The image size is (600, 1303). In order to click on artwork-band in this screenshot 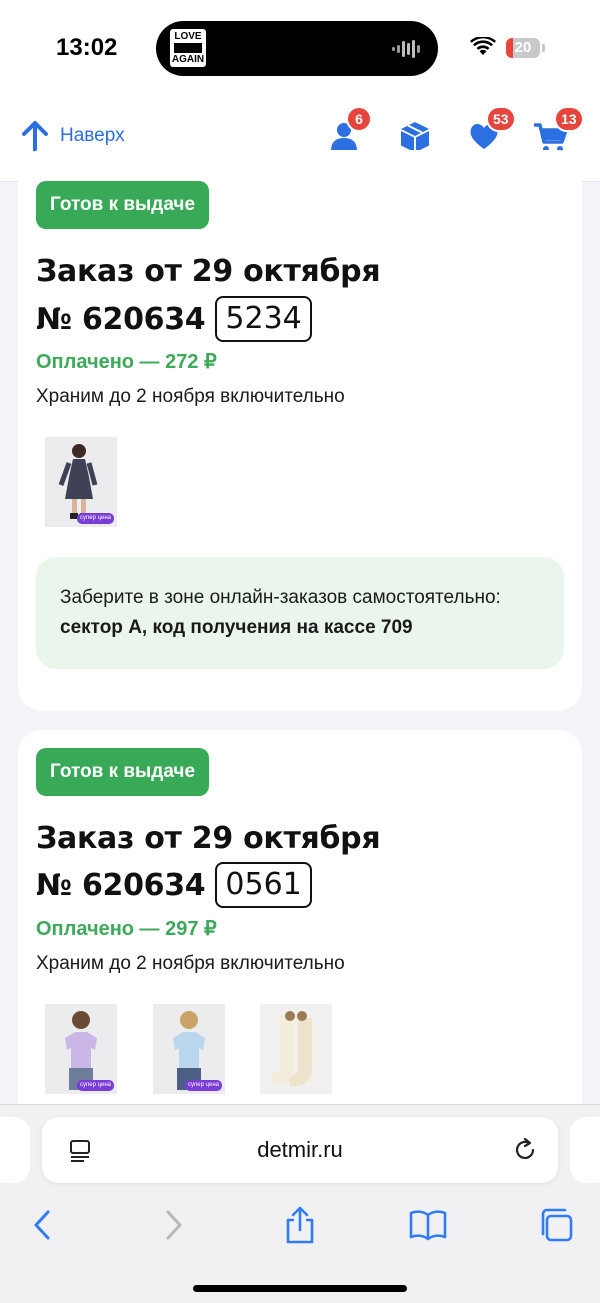, I will do `click(188, 48)`.